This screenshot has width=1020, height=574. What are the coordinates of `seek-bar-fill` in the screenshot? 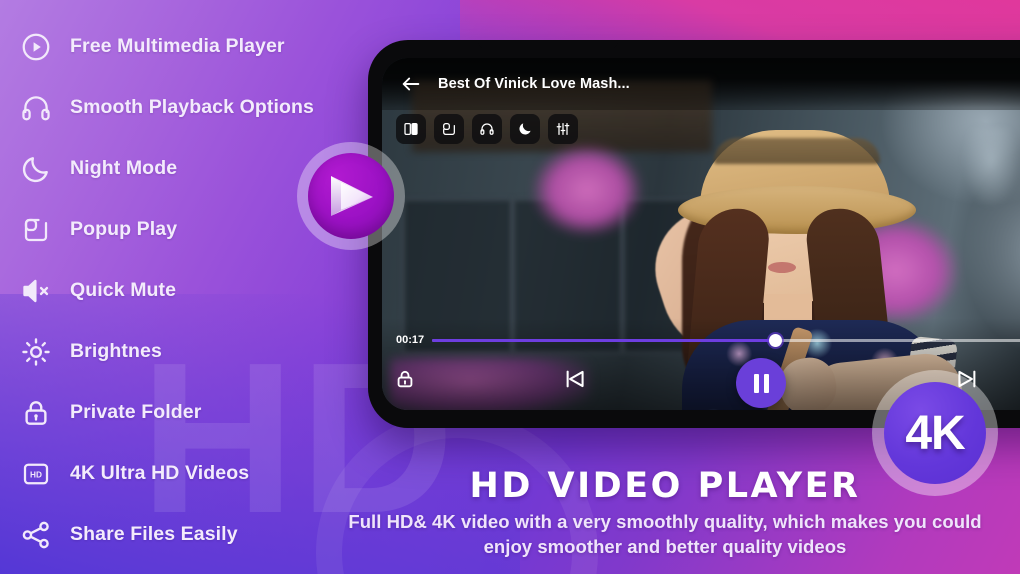 It's located at (604, 340).